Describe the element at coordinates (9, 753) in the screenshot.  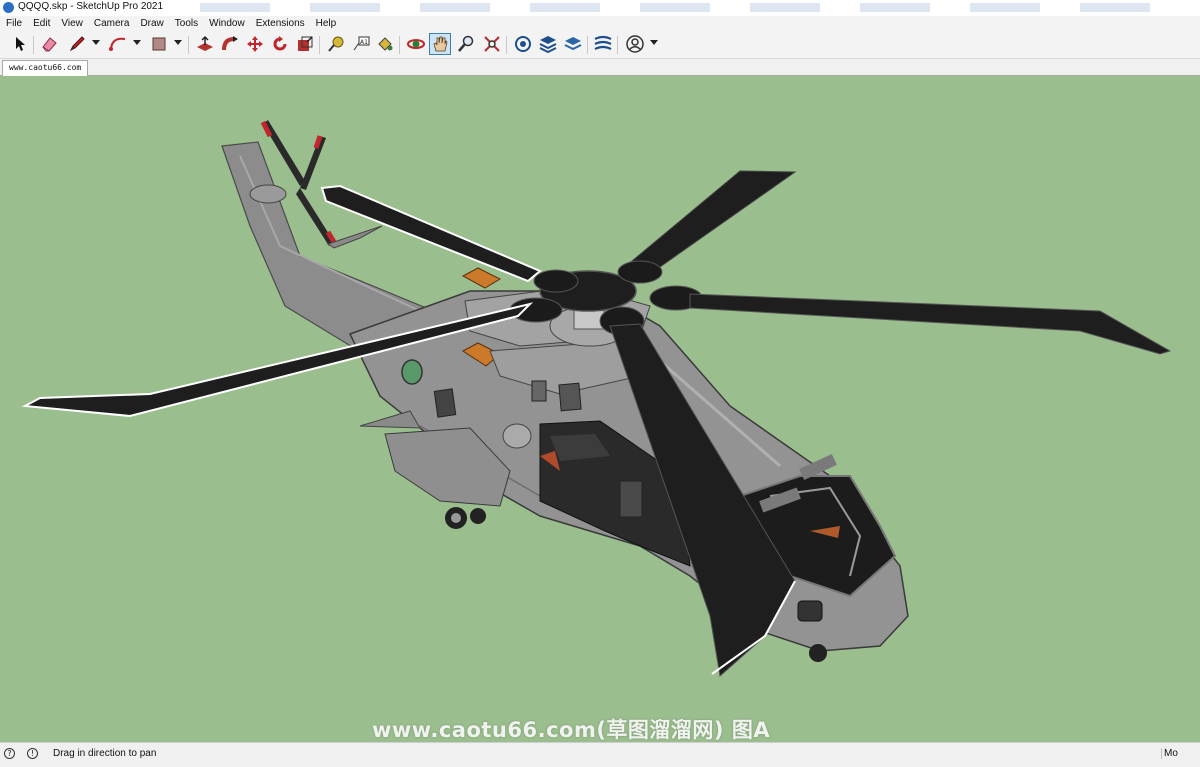
I see `geo-location-icon: ?` at that location.